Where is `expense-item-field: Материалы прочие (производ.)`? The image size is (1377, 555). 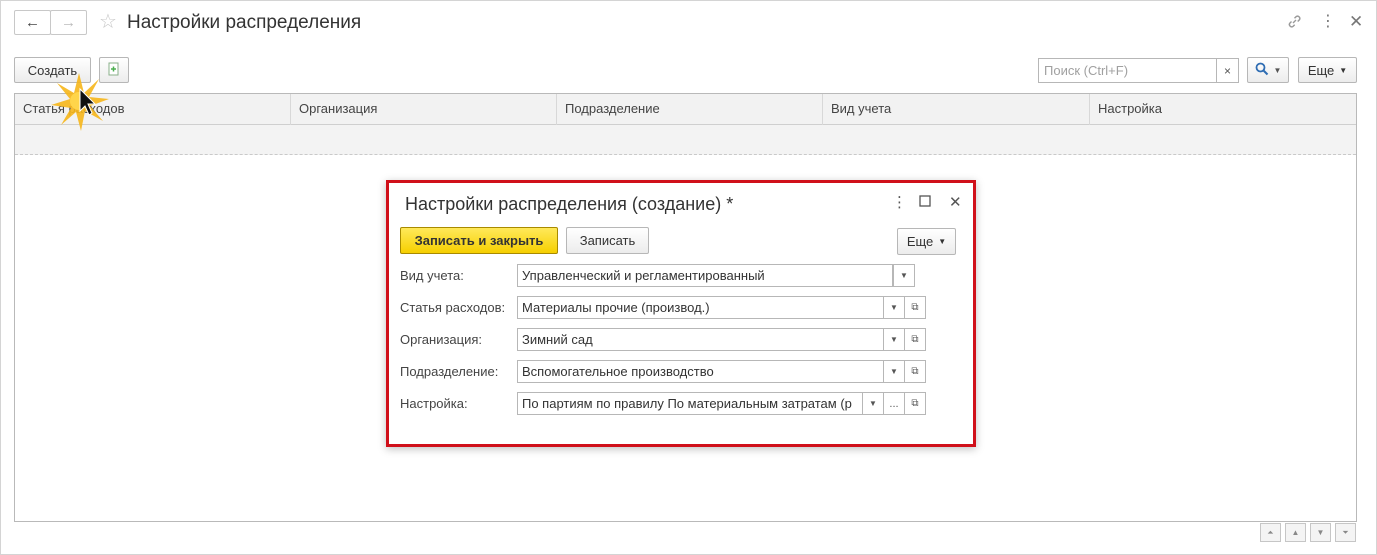 expense-item-field: Материалы прочие (производ.) is located at coordinates (700, 307).